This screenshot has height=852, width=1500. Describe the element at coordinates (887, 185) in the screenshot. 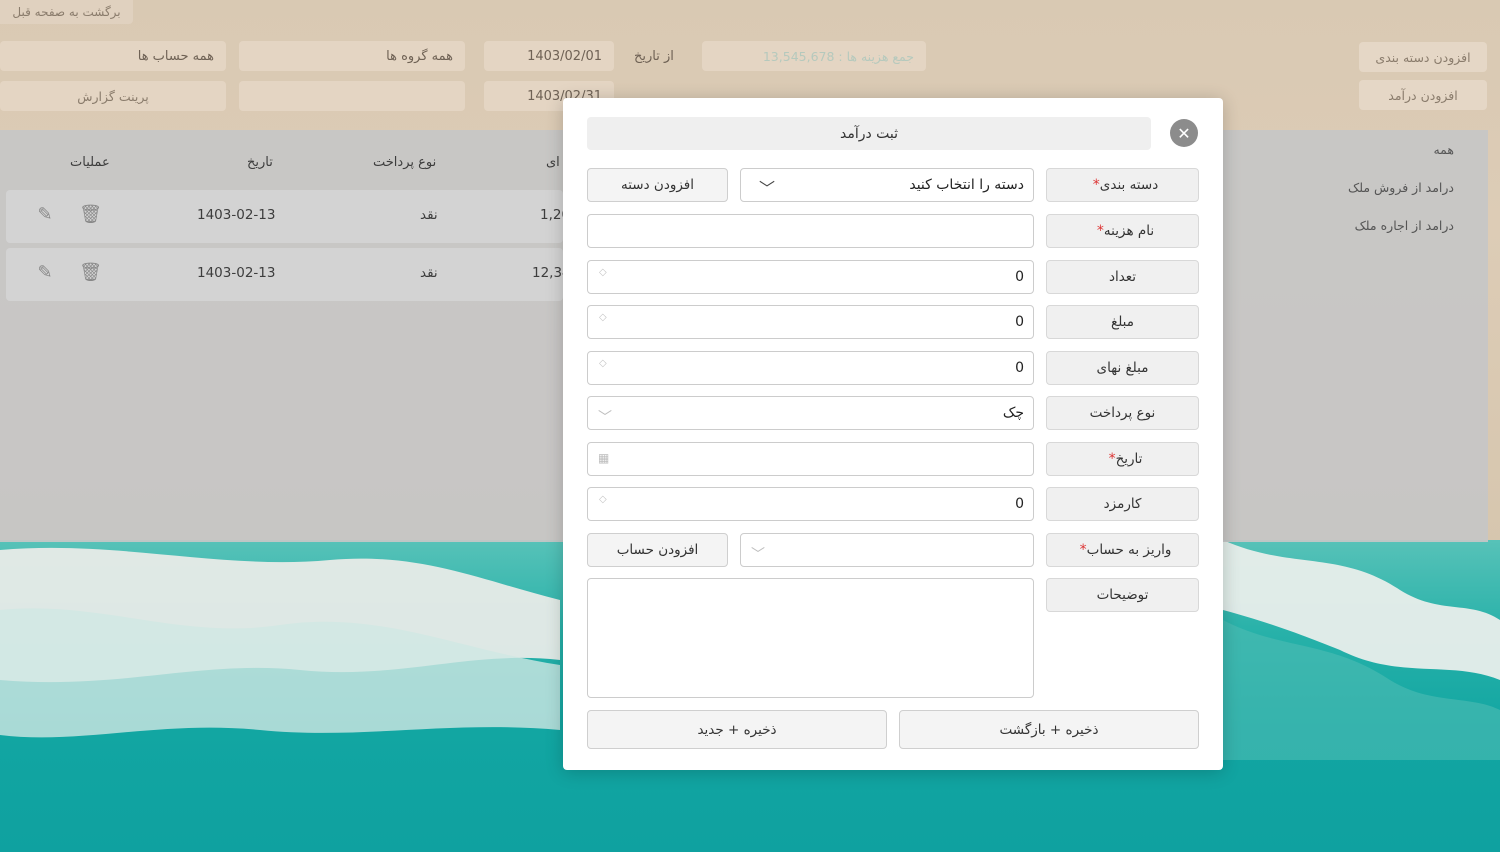

I see `category-select: دسته را انتخاب کنید ﹀` at that location.